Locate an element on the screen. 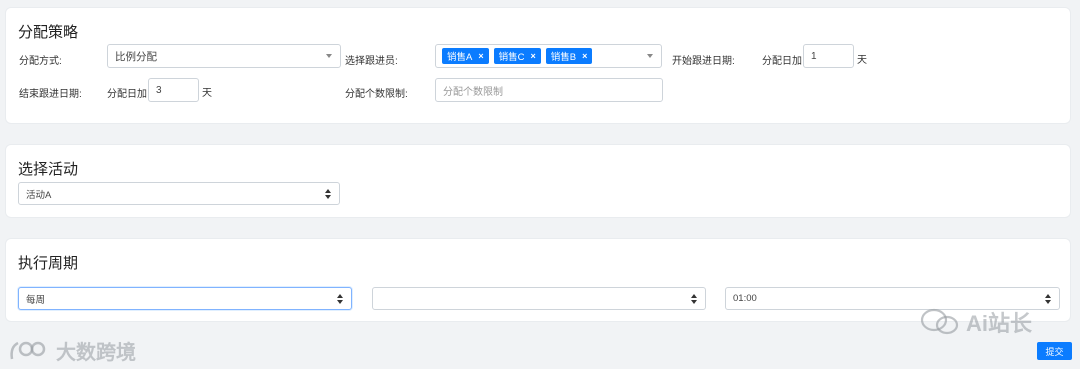  start-prefix: 分配日加 is located at coordinates (782, 61).